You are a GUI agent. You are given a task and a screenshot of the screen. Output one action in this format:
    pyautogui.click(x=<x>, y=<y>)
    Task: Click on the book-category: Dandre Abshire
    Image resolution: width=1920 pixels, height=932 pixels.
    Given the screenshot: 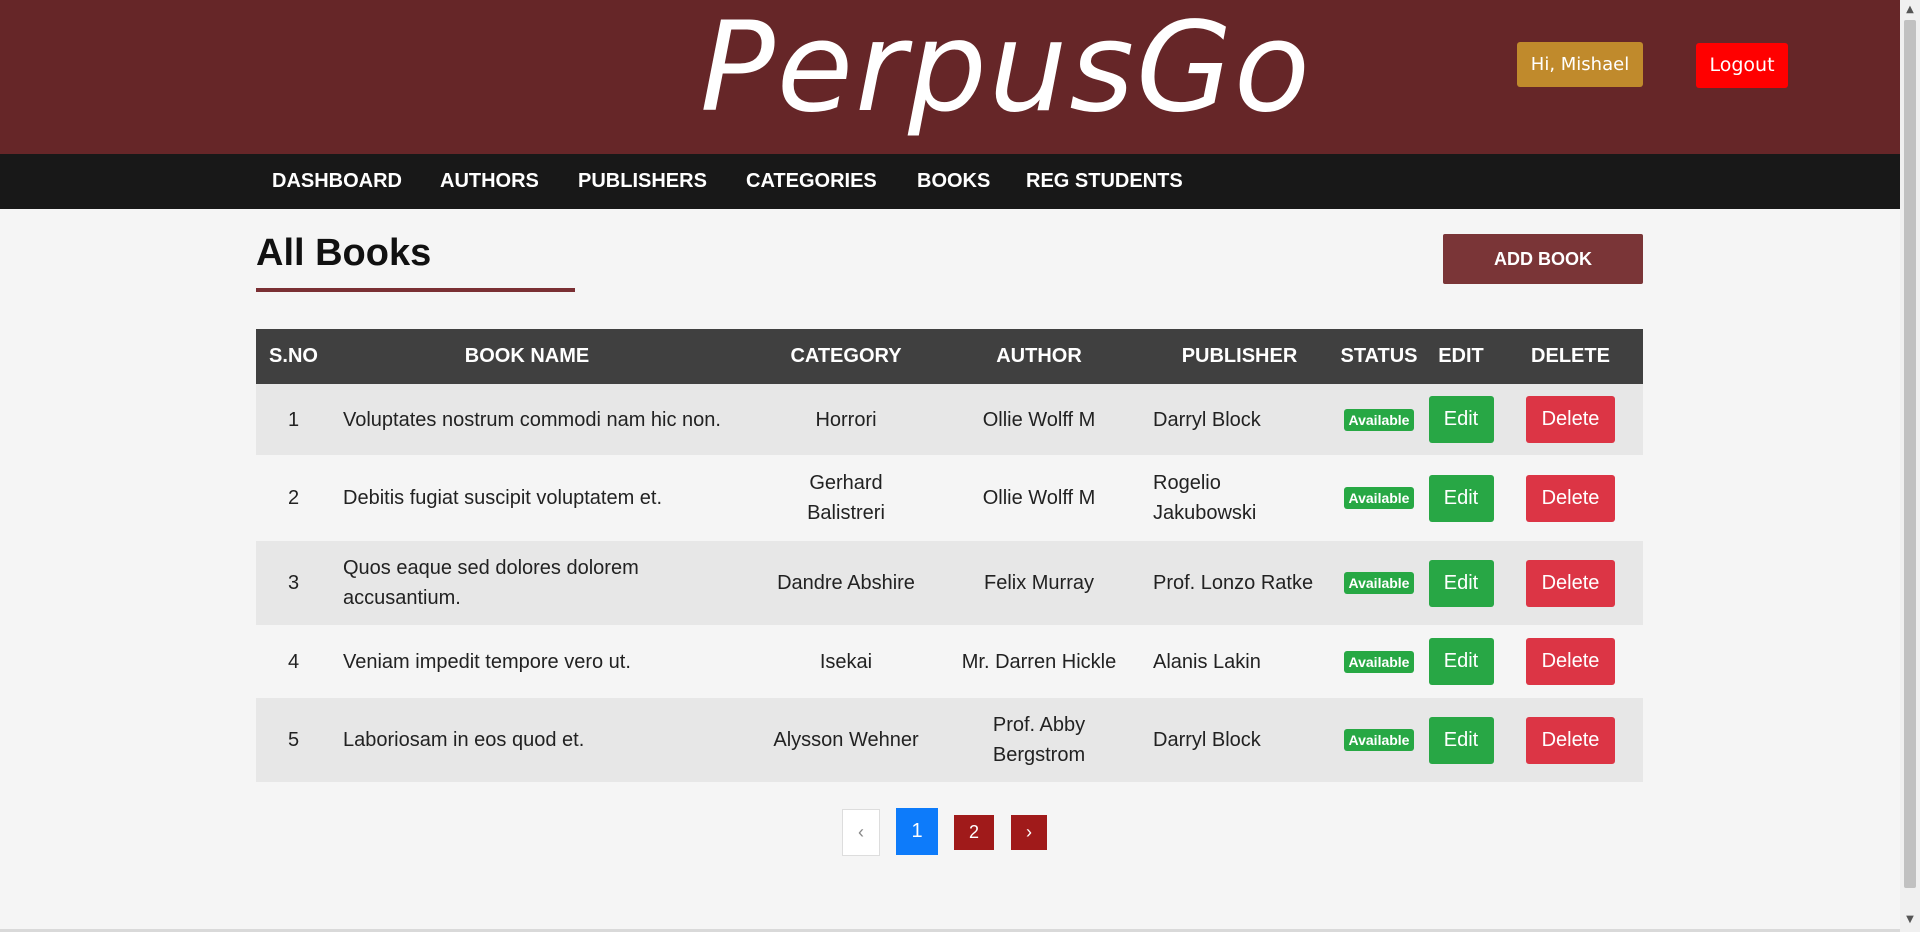 What is the action you would take?
    pyautogui.click(x=846, y=583)
    